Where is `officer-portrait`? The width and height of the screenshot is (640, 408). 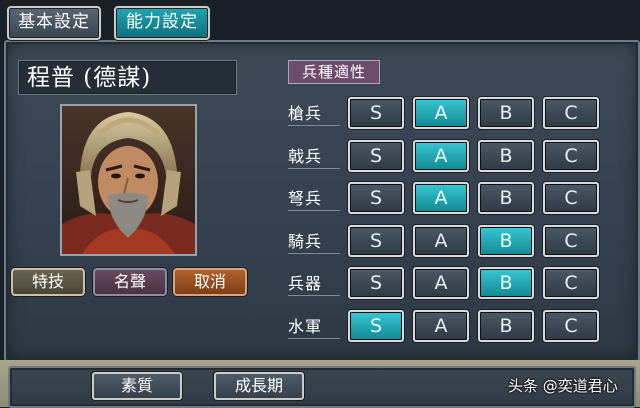
officer-portrait is located at coordinates (128, 180).